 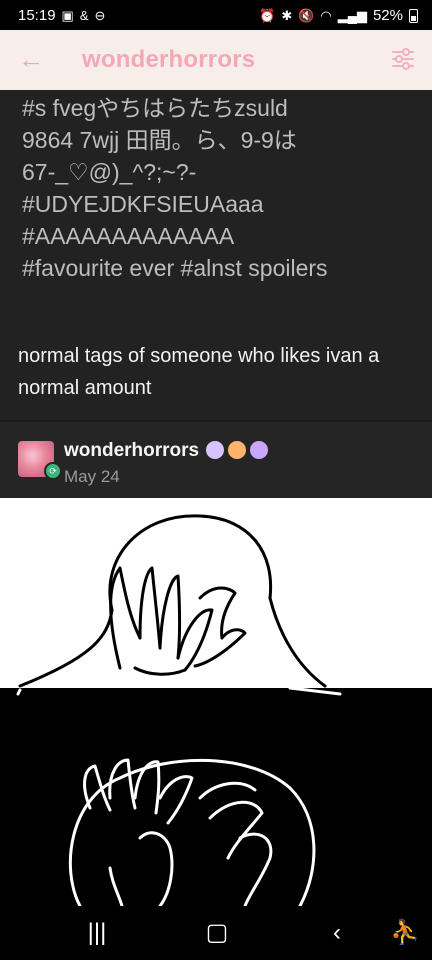 What do you see at coordinates (222, 236) in the screenshot?
I see `tag-line: #AAAAAAAAAAAAA` at bounding box center [222, 236].